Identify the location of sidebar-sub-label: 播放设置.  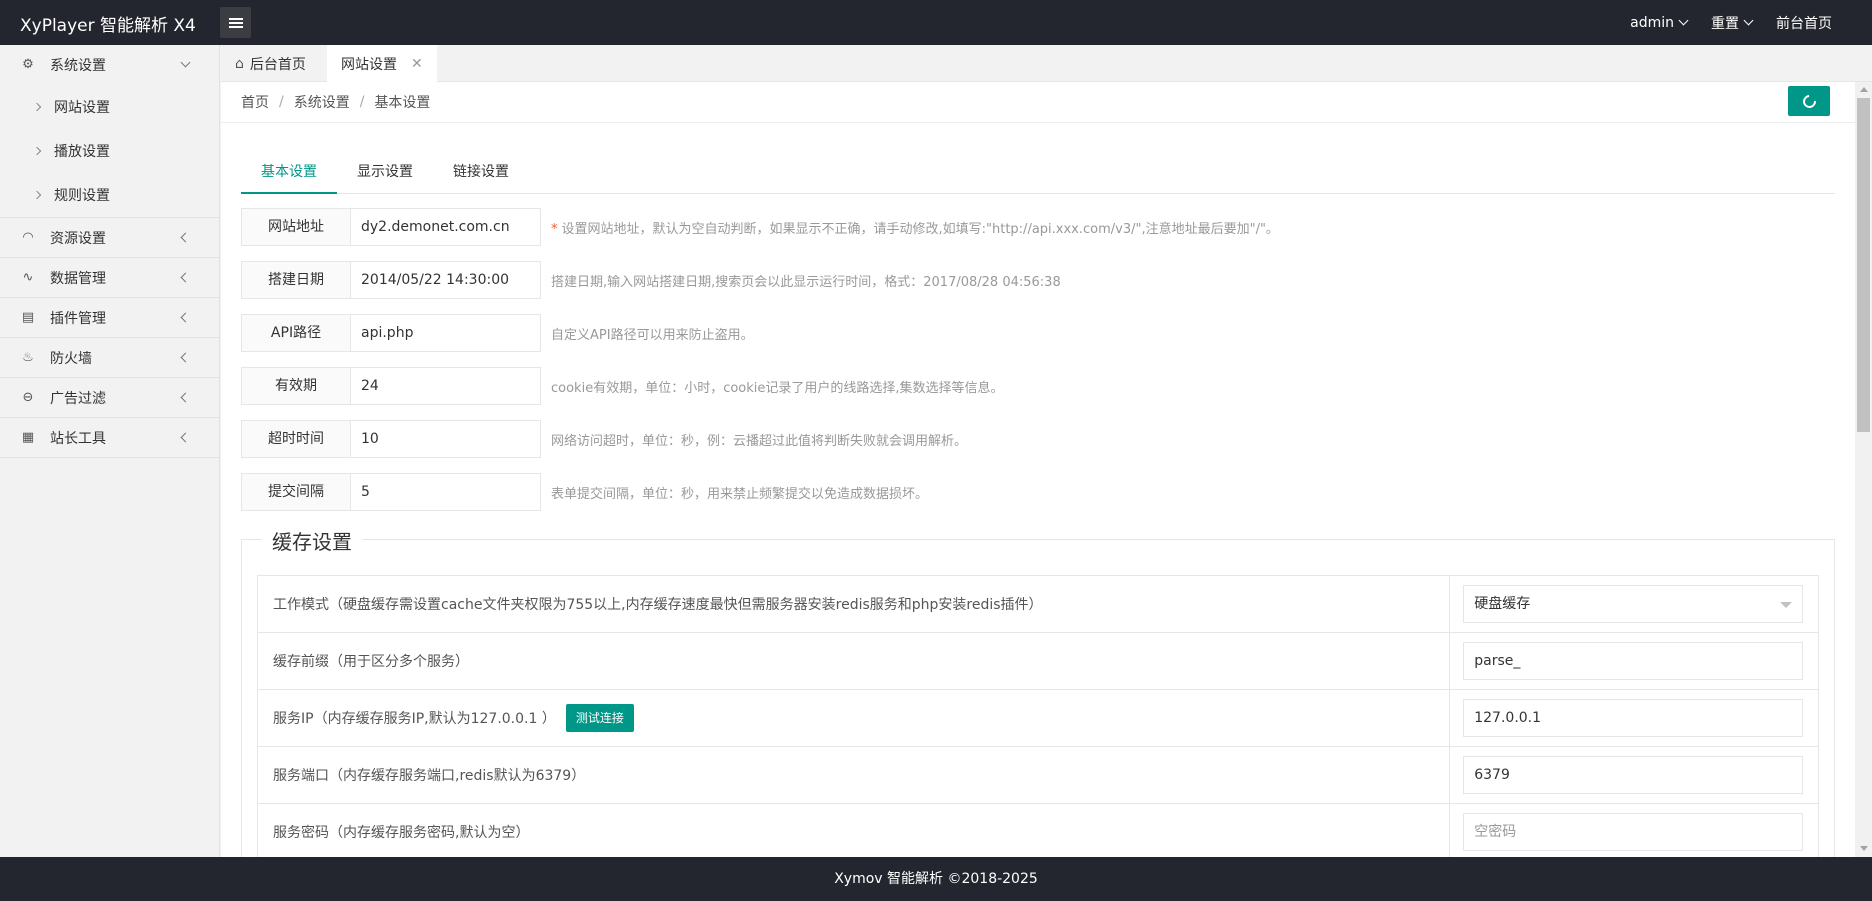
(82, 152).